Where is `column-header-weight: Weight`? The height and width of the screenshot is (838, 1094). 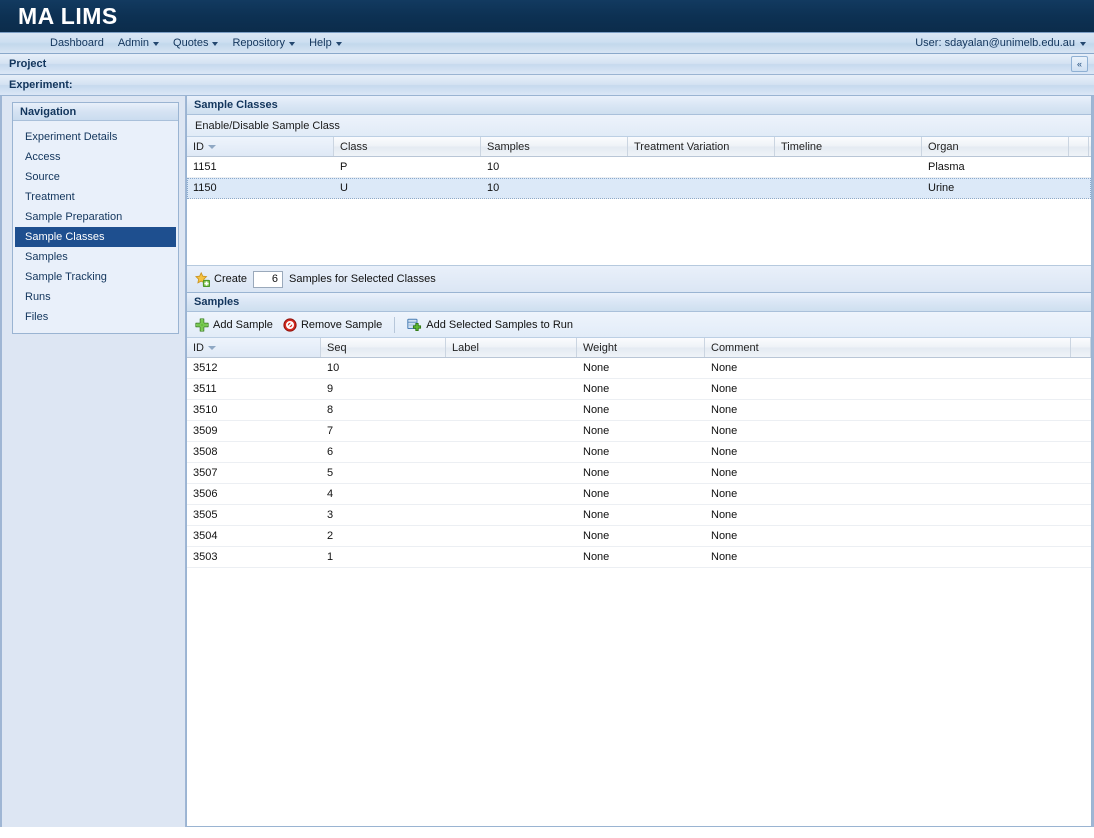 column-header-weight: Weight is located at coordinates (641, 347).